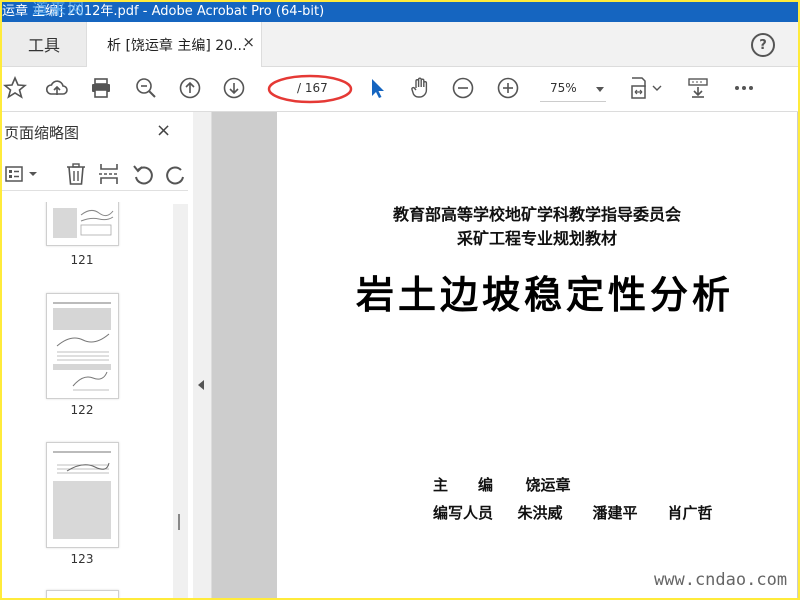 Image resolution: width=800 pixels, height=600 pixels. What do you see at coordinates (109, 174) in the screenshot?
I see `insert-page-icon` at bounding box center [109, 174].